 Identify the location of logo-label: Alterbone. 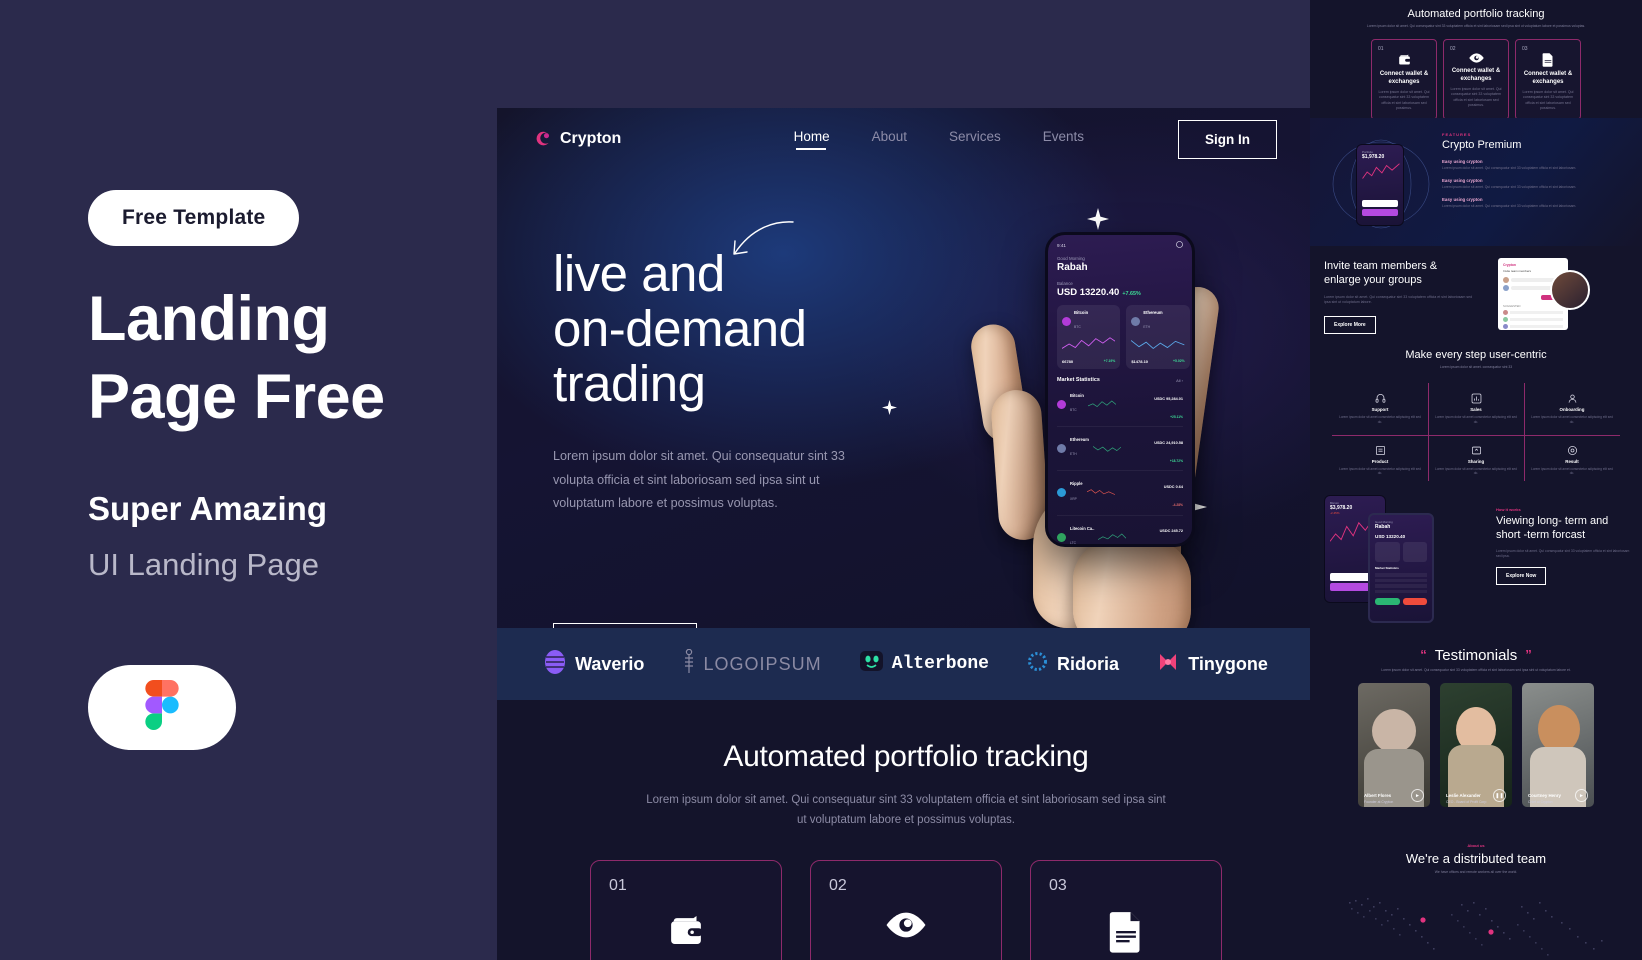
(940, 664).